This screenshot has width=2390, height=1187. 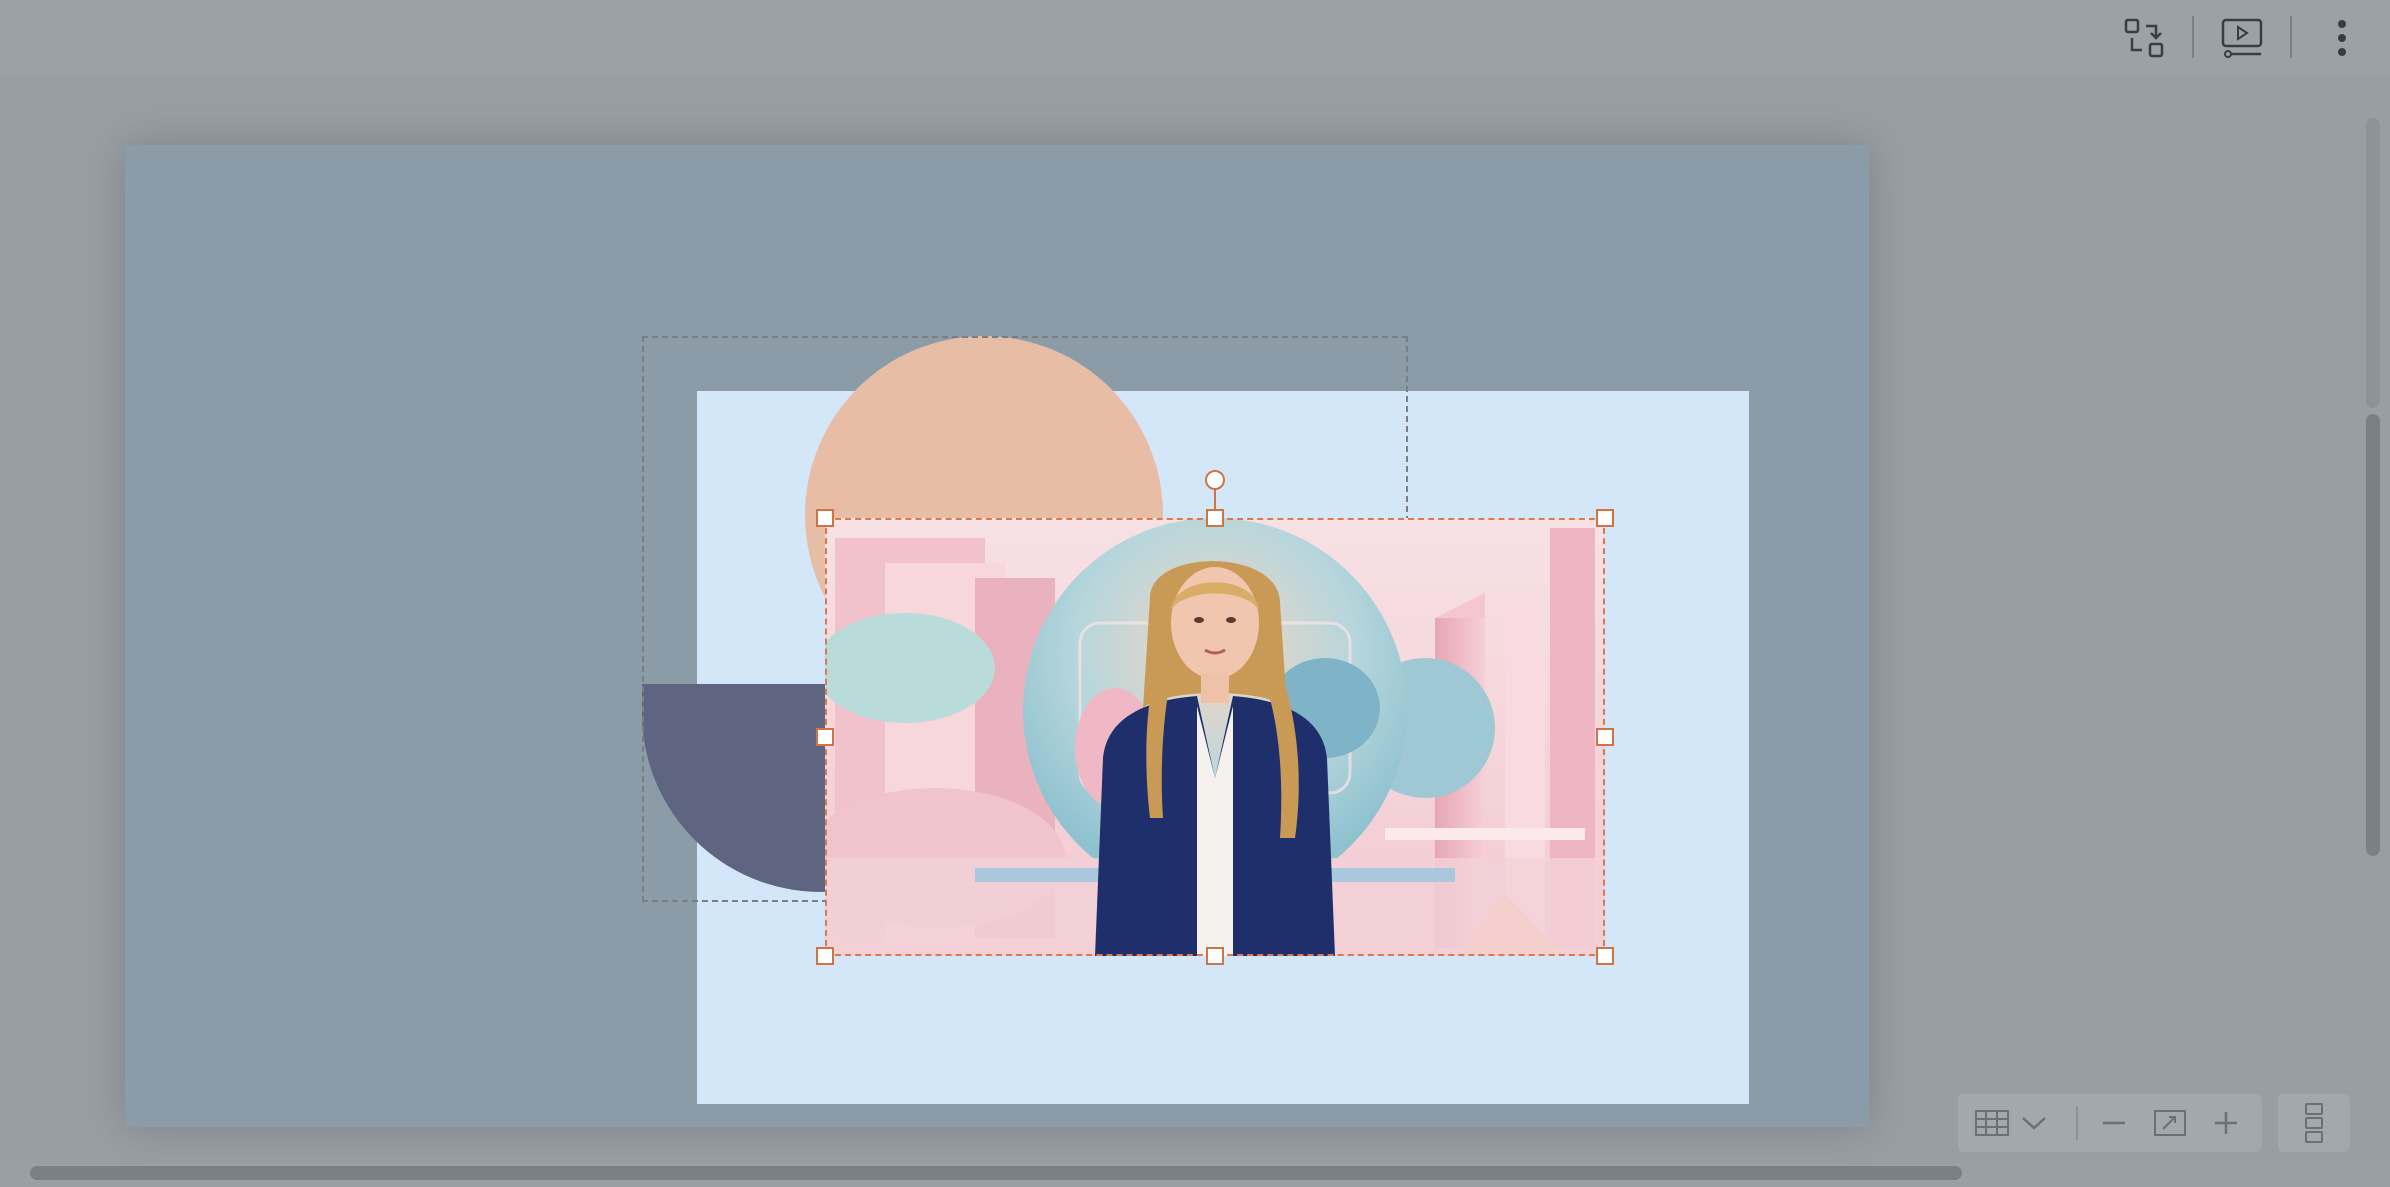 I want to click on rotate-handle, so click(x=1215, y=480).